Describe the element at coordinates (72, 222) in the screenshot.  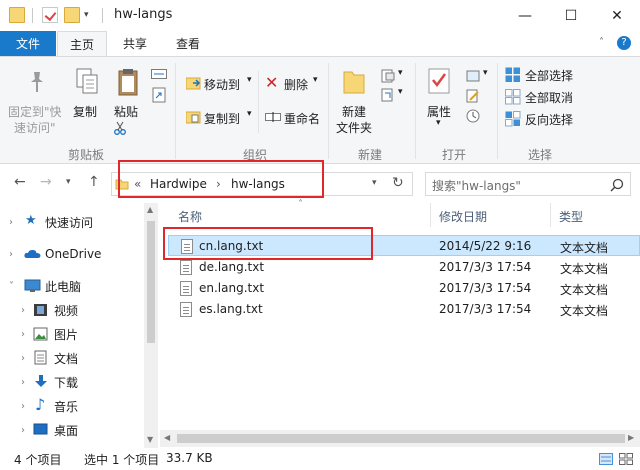
I see `sidebar-item-quick-access: › ★ 快速访问` at that location.